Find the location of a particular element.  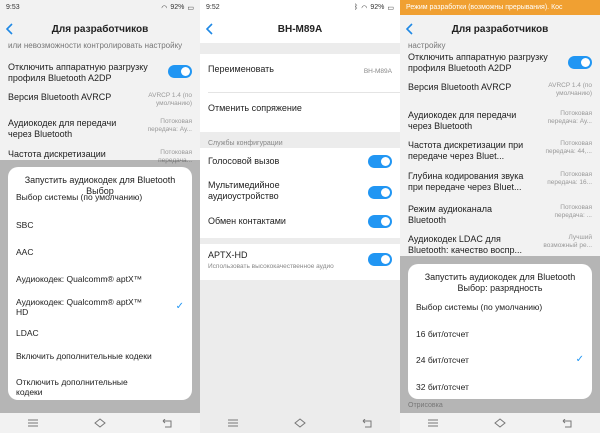

dialog-option-selected: 24 бит/отсчет ✓ is located at coordinates (500, 360).